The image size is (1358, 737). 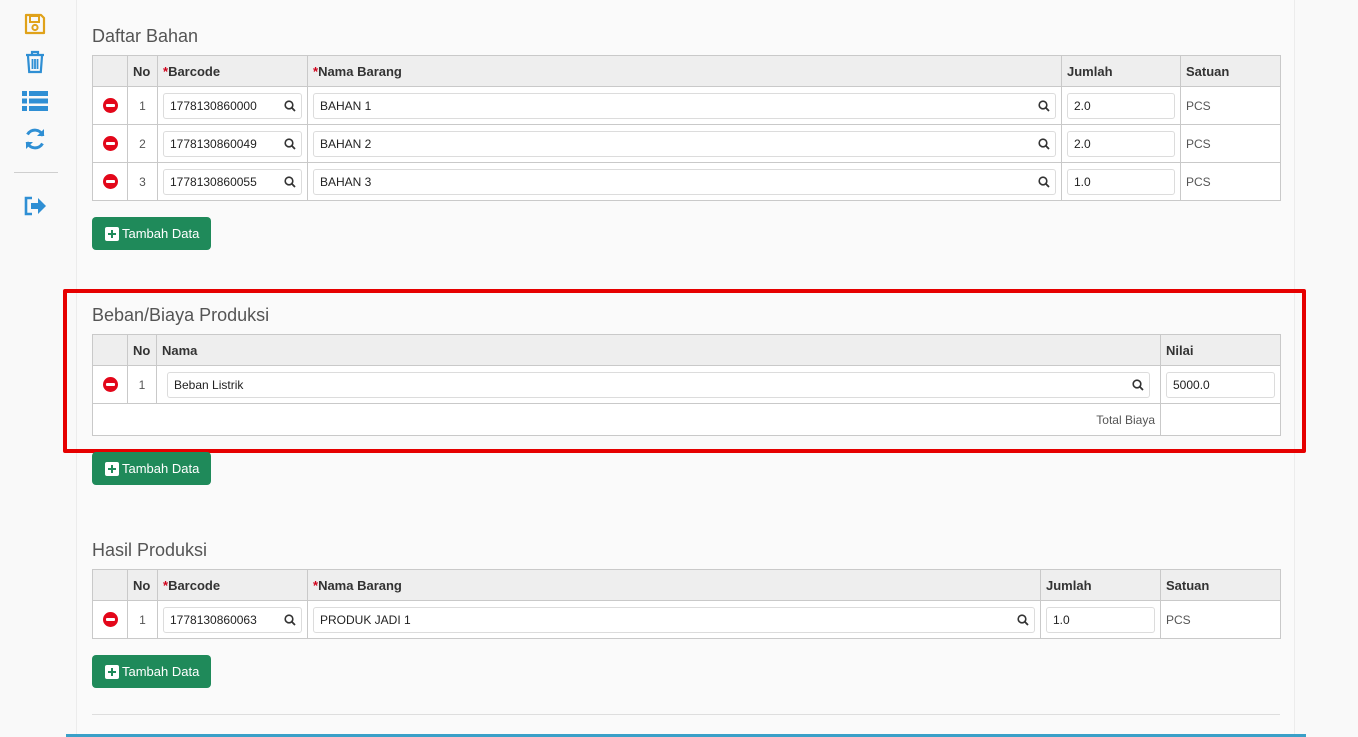 I want to click on nama-barang-value: PRODUK JADI 1, so click(x=365, y=619).